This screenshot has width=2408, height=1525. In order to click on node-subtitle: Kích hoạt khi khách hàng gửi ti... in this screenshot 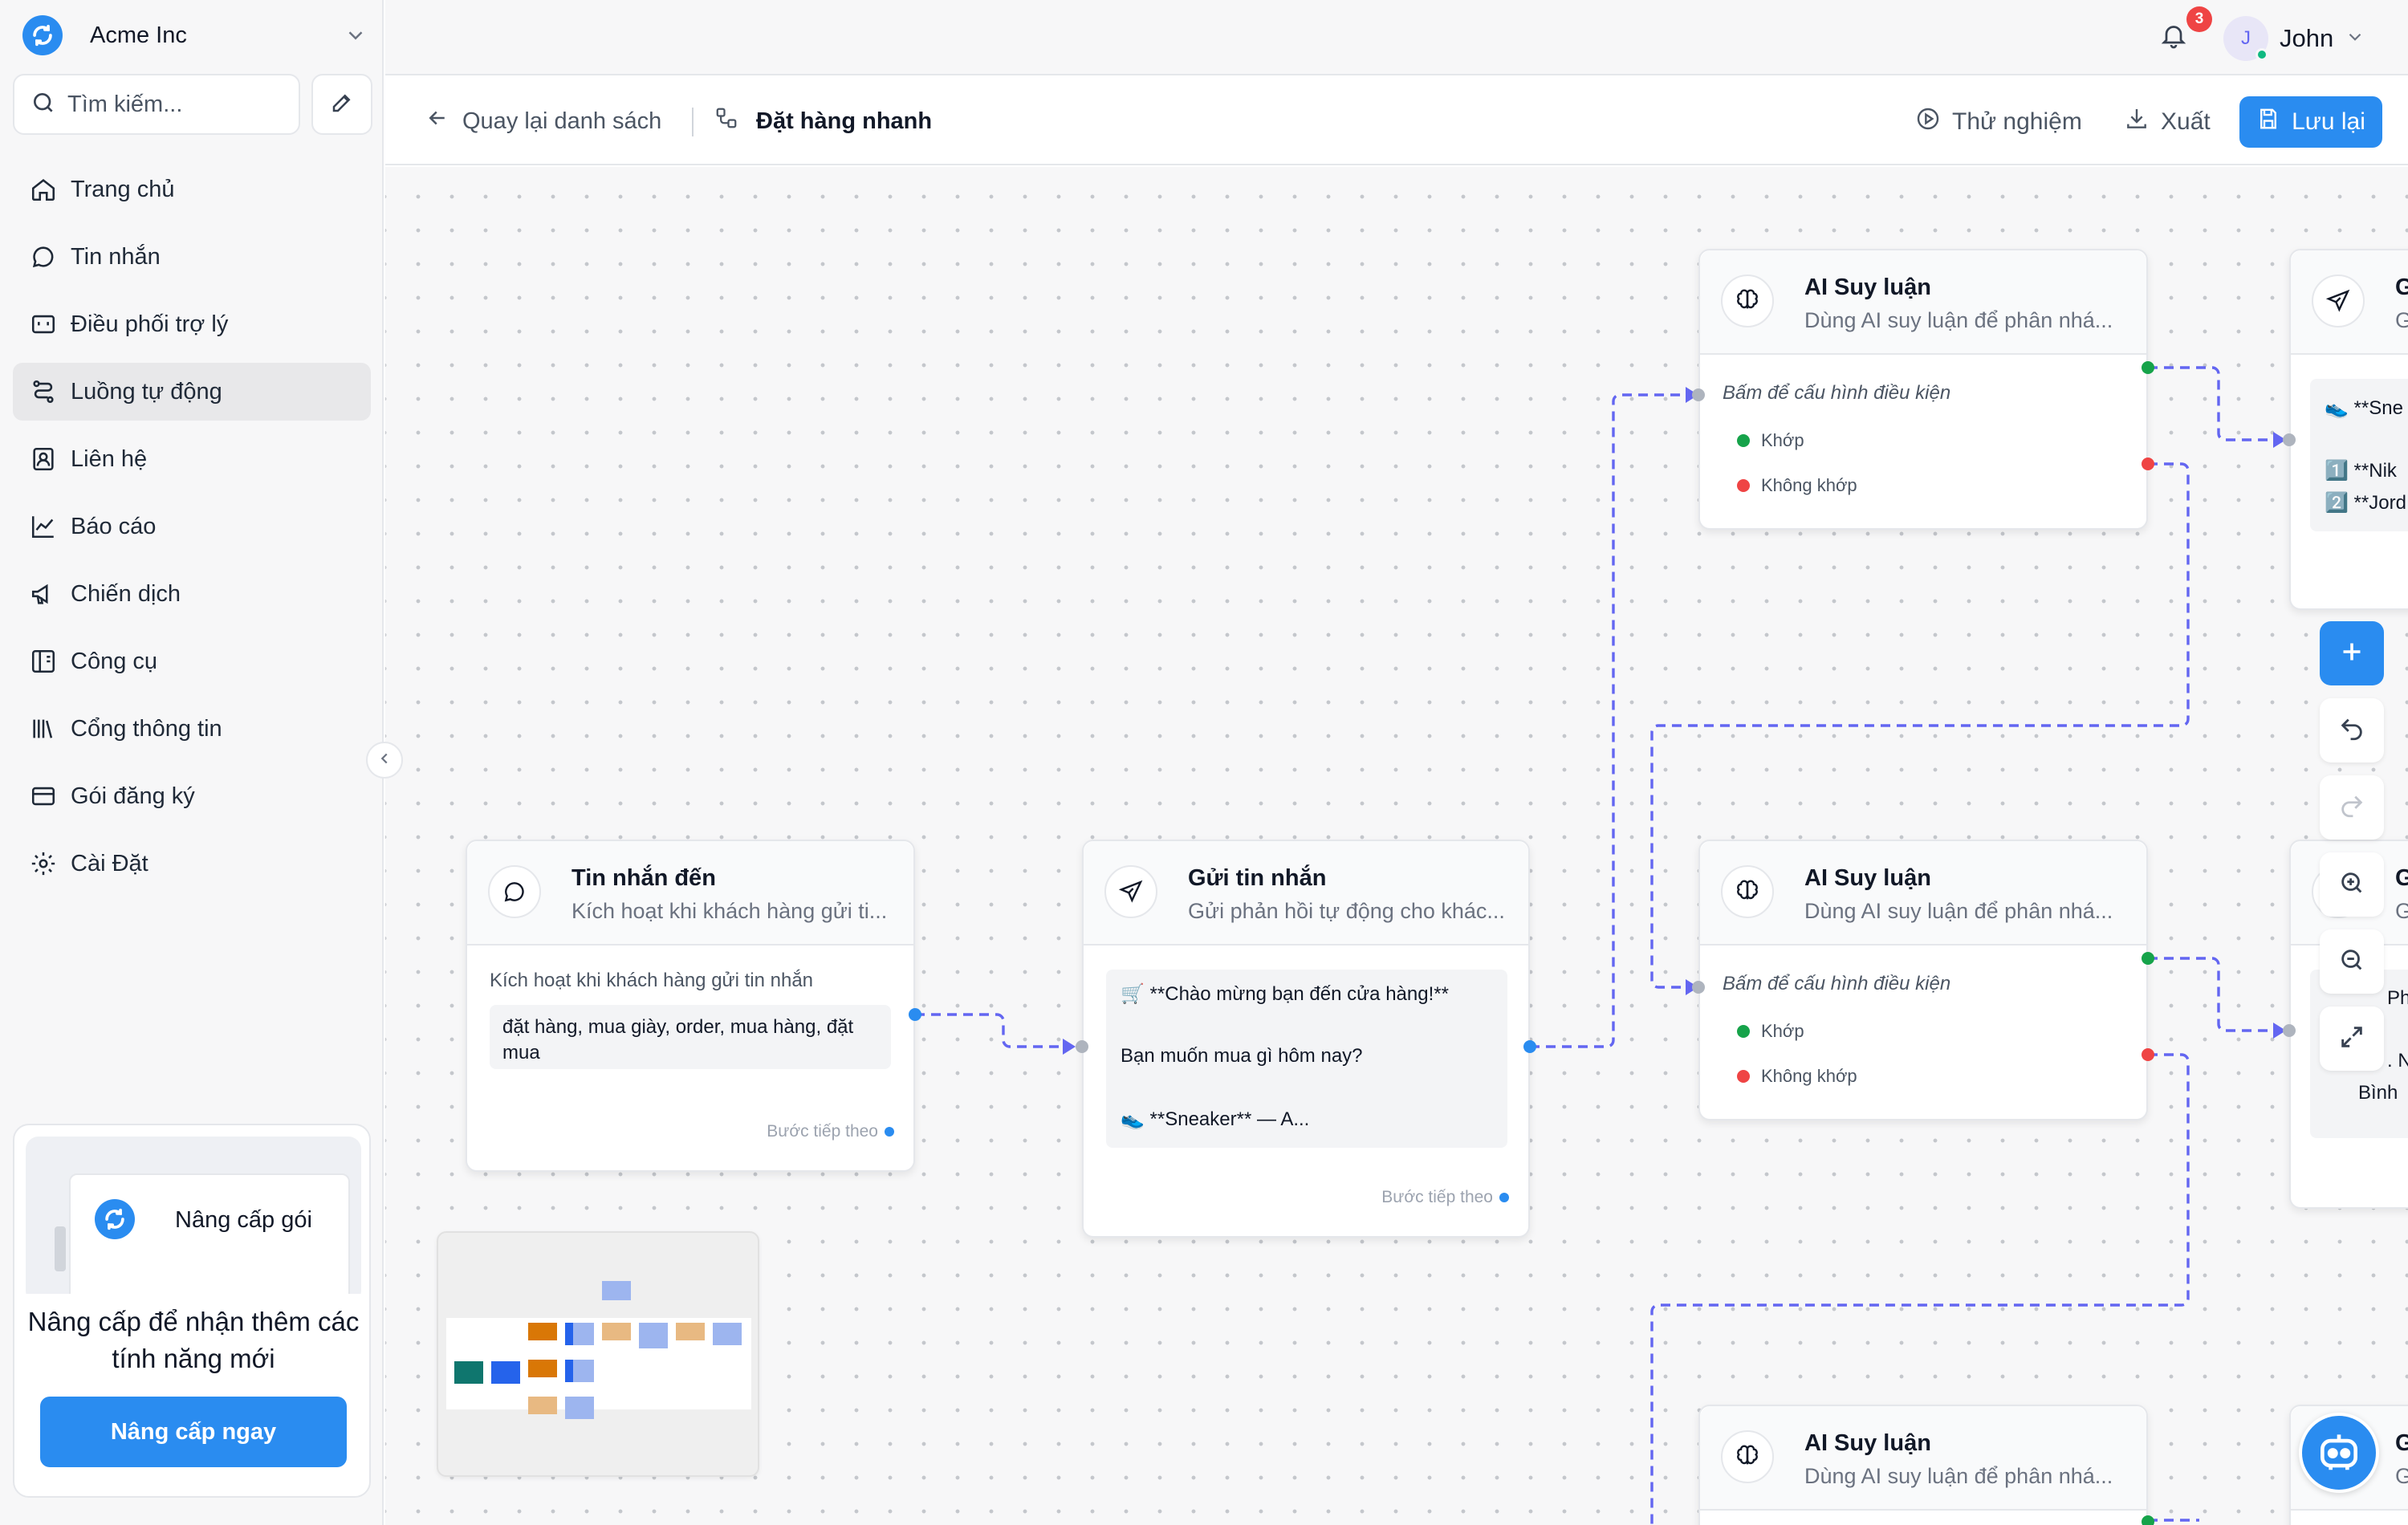, I will do `click(729, 911)`.